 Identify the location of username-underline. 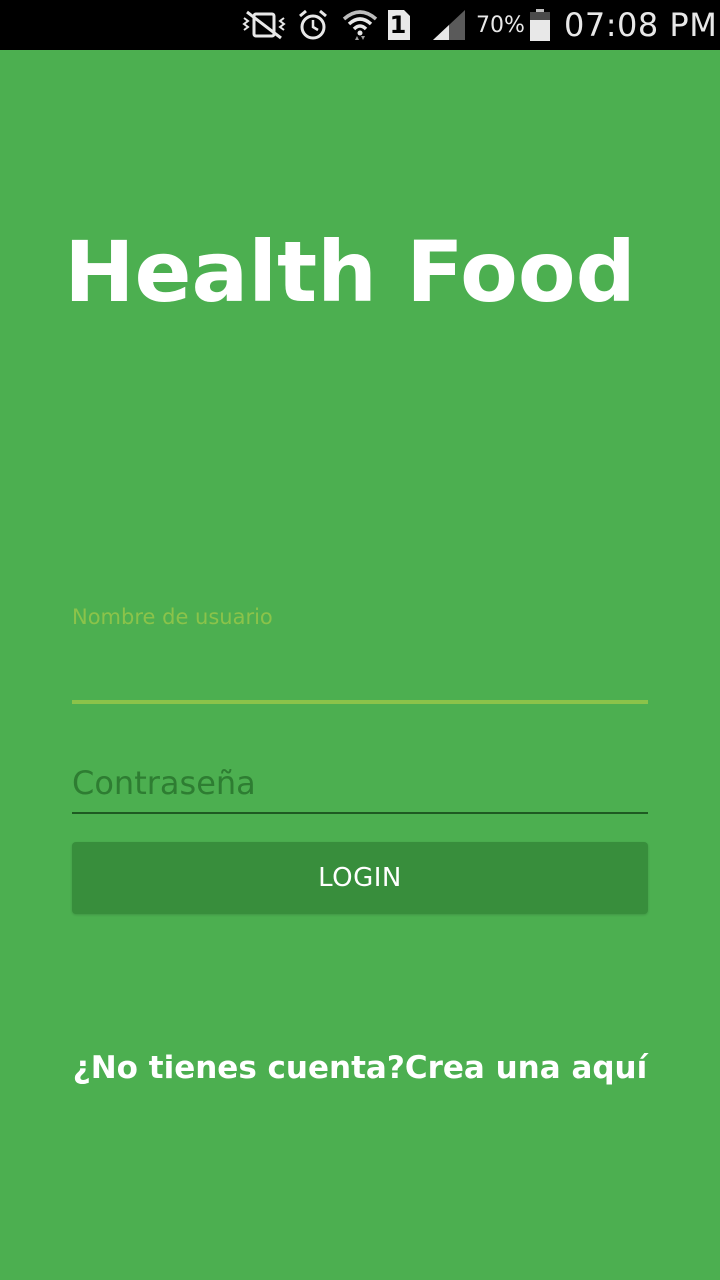
(360, 702).